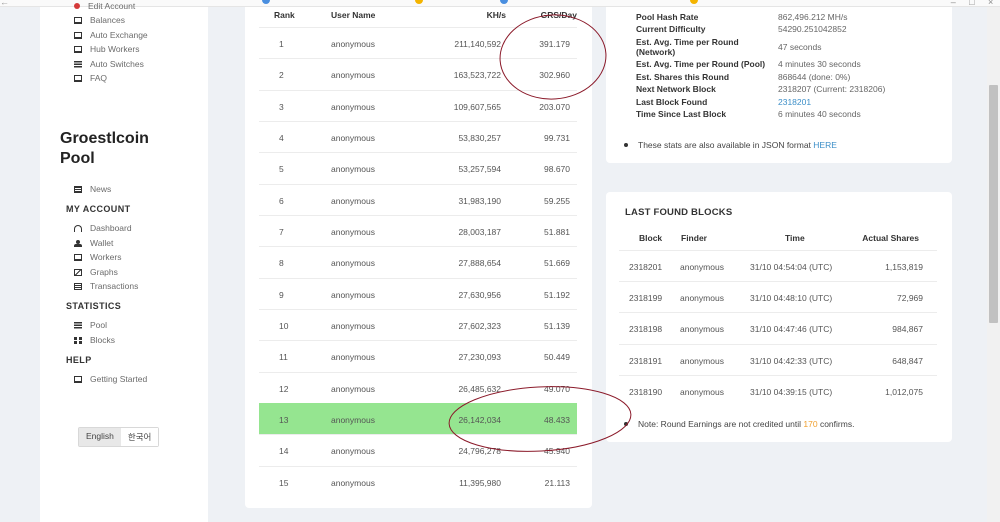 This screenshot has width=1000, height=522. What do you see at coordinates (119, 35) in the screenshot?
I see `sidebar-item-label: Auto Exchange` at bounding box center [119, 35].